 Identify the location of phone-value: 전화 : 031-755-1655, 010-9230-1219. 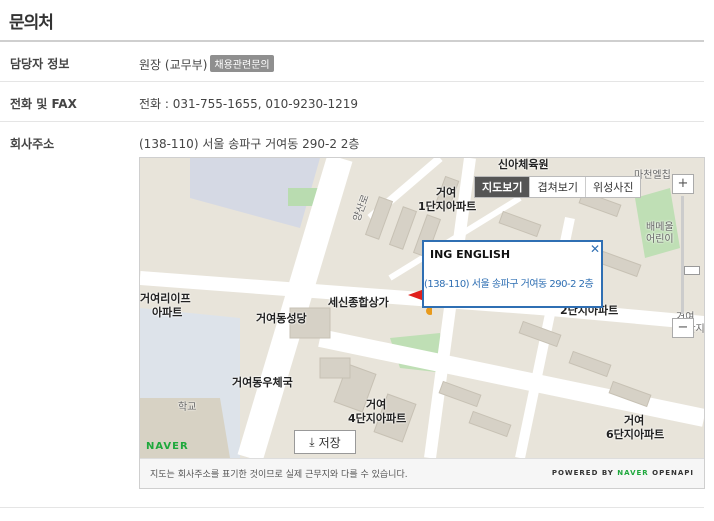
(249, 104).